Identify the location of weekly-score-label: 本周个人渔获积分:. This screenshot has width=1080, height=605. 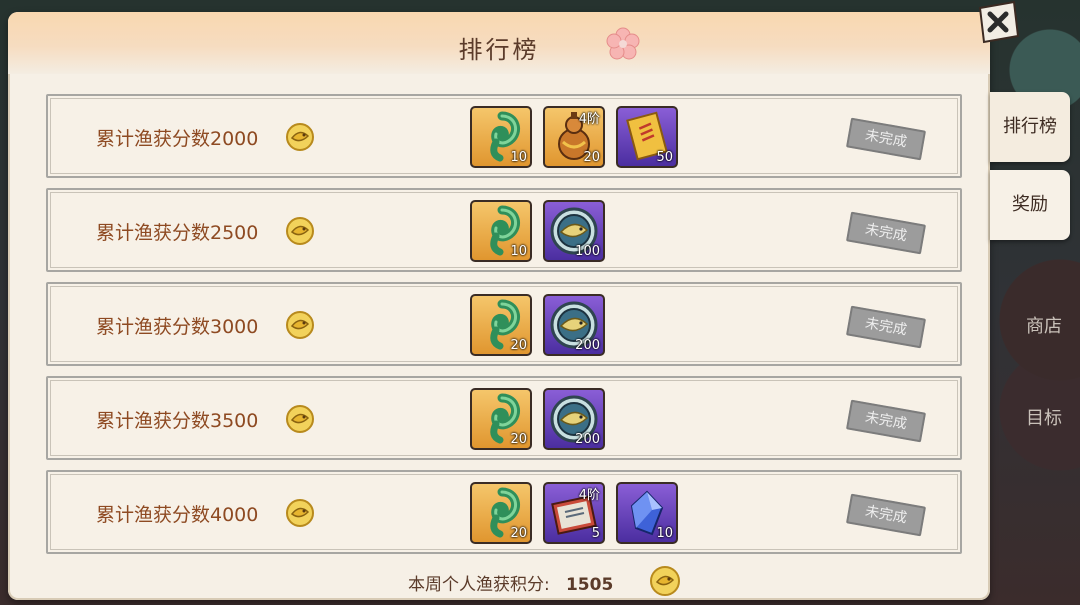
(479, 585).